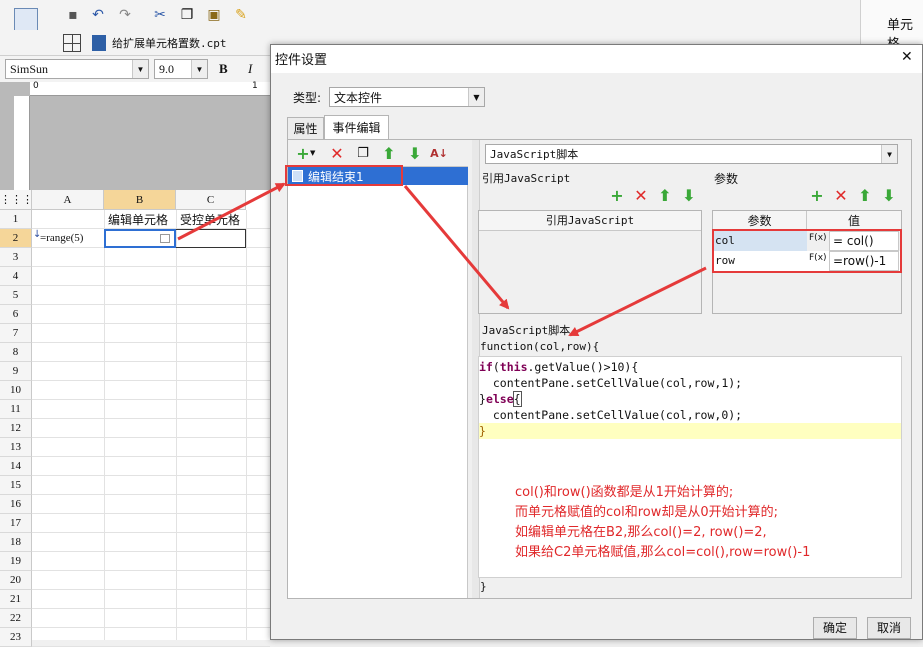  I want to click on close-icon: ✕, so click(907, 57).